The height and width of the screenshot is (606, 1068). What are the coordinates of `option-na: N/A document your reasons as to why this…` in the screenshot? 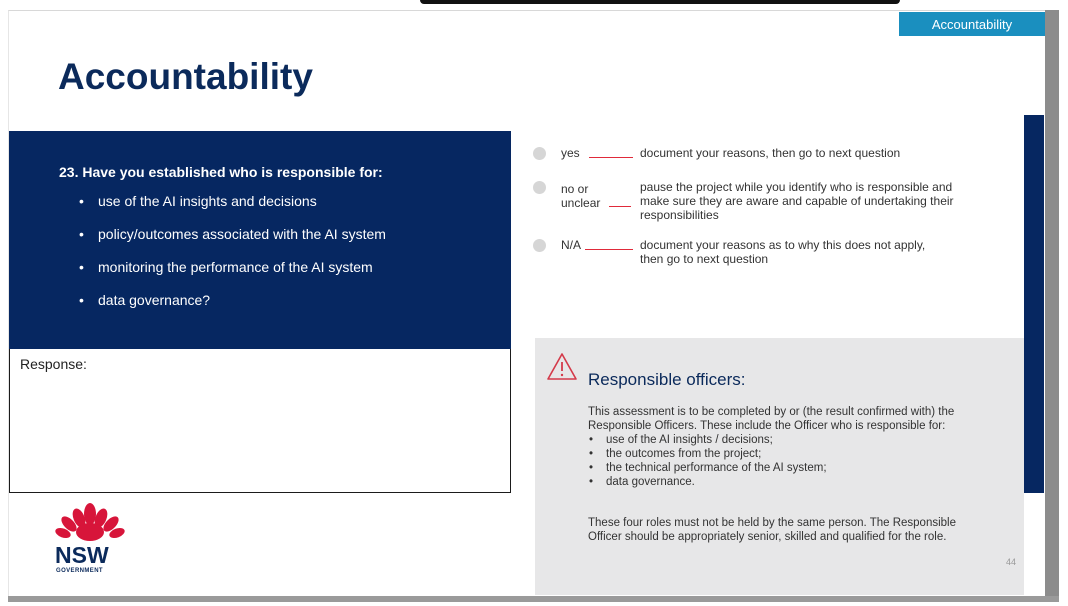 It's located at (763, 253).